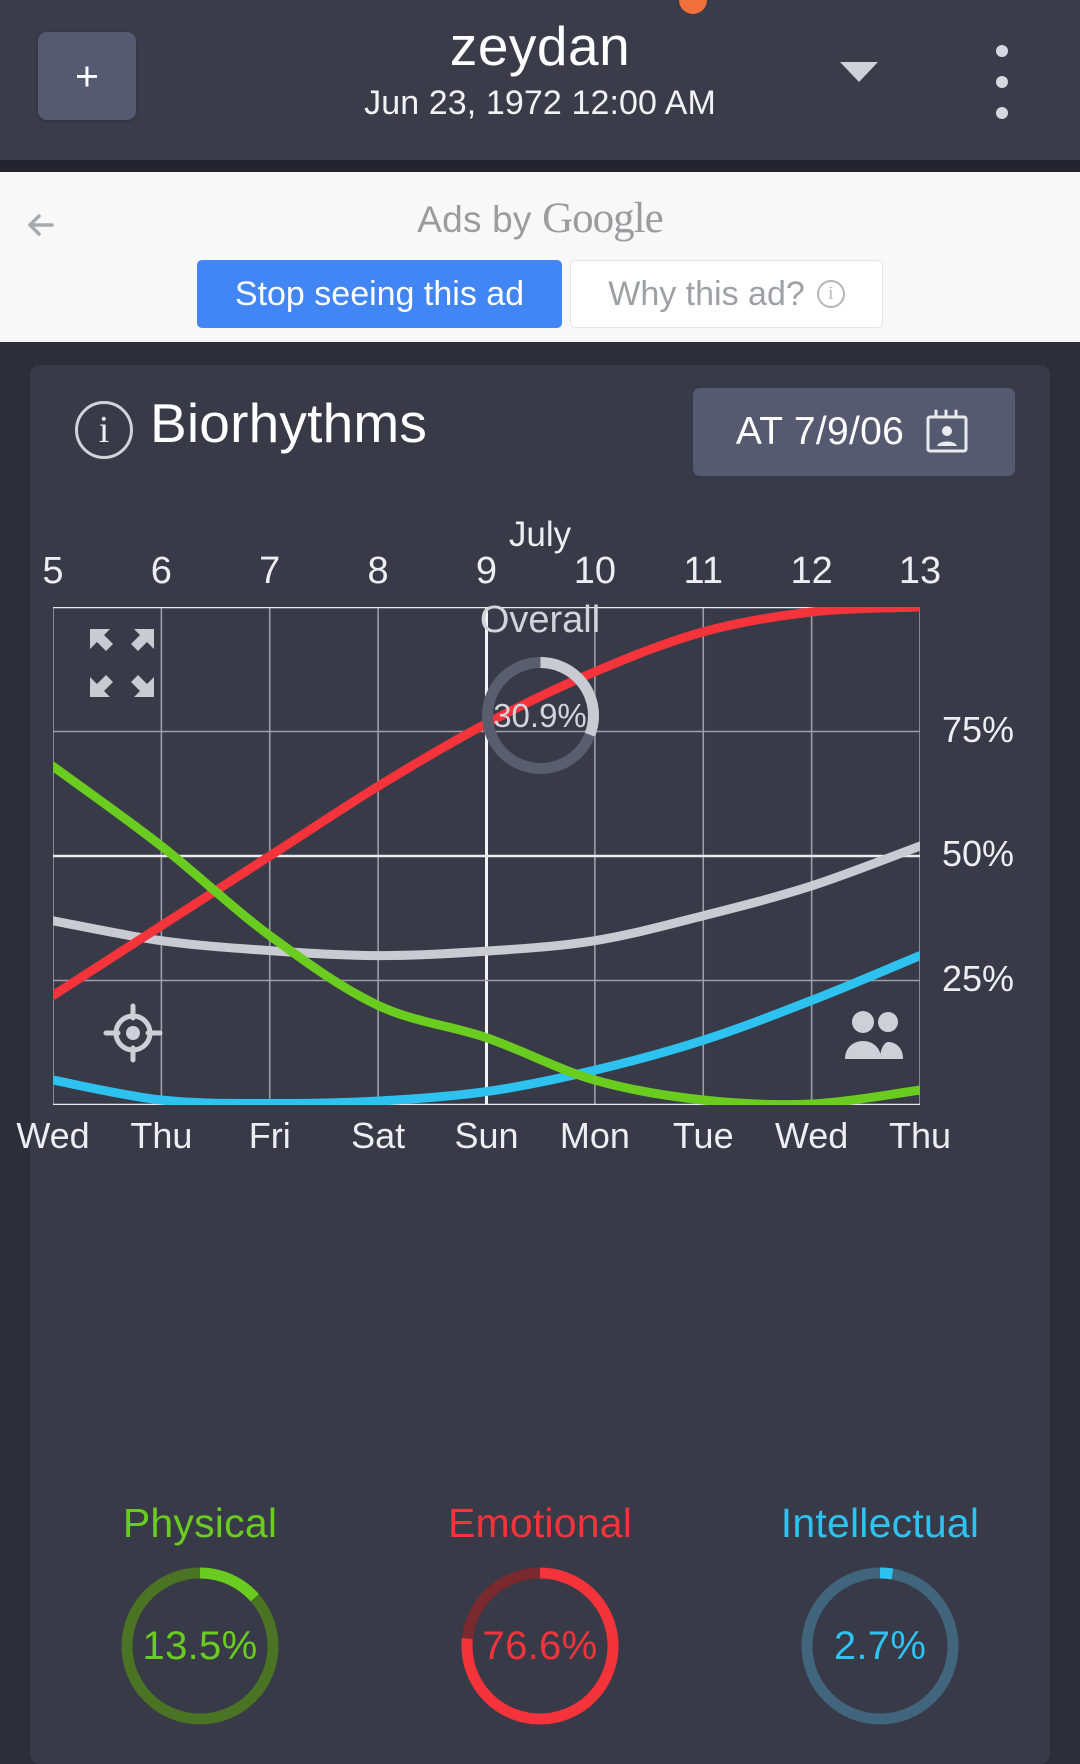 The height and width of the screenshot is (1764, 1080). I want to click on ring-value-intellectual: 2.7%, so click(880, 1645).